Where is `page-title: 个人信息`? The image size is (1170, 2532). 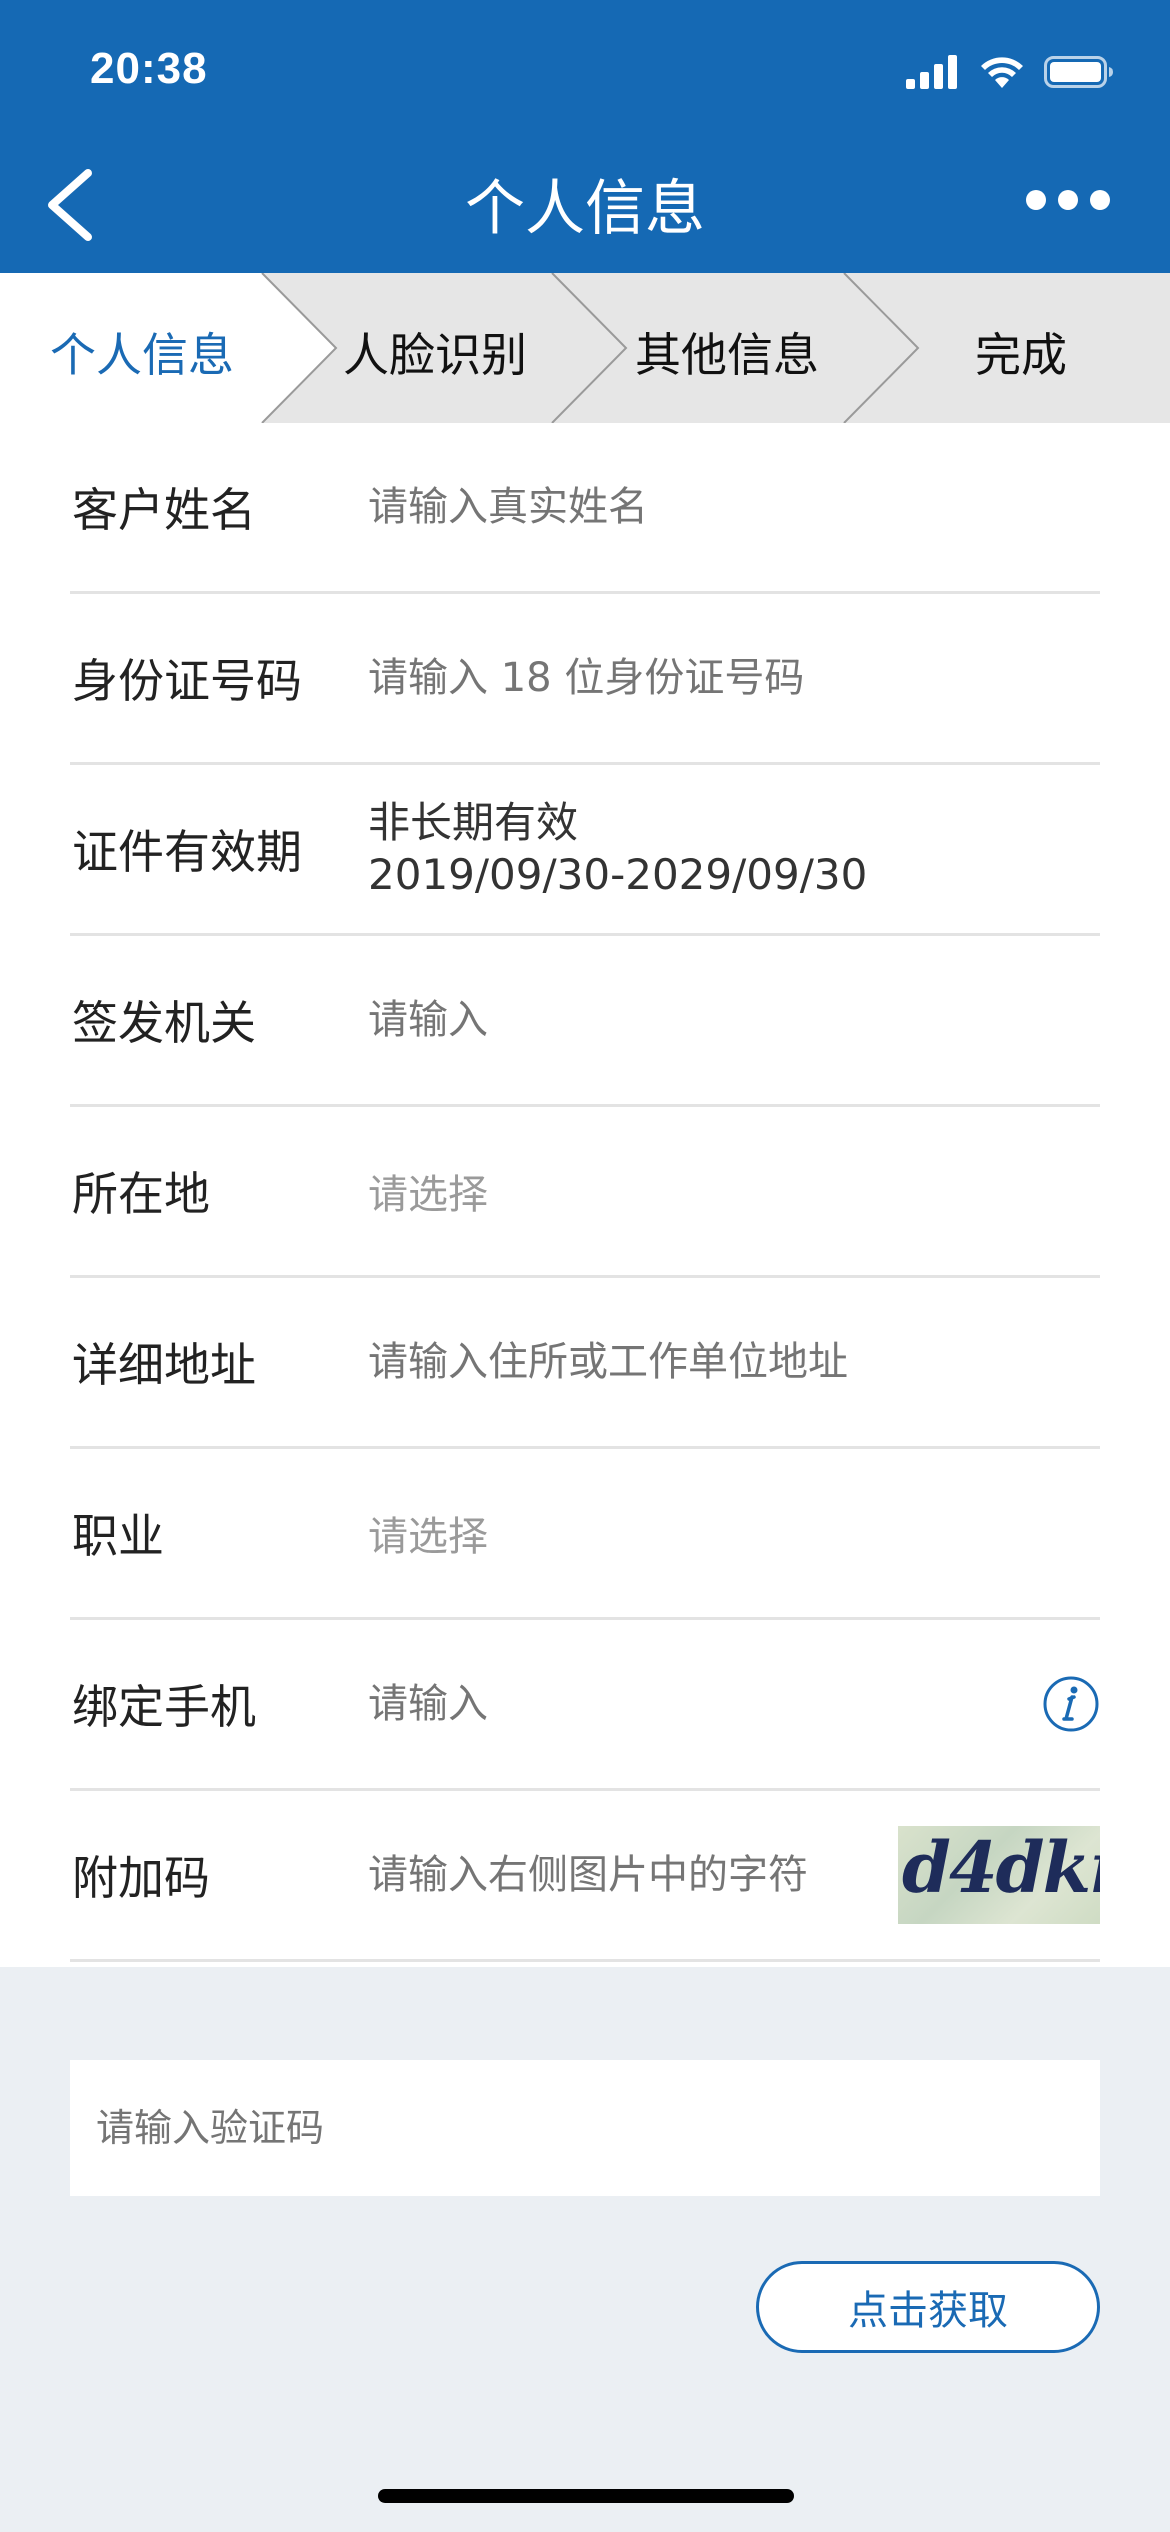
page-title: 个人信息 is located at coordinates (585, 209).